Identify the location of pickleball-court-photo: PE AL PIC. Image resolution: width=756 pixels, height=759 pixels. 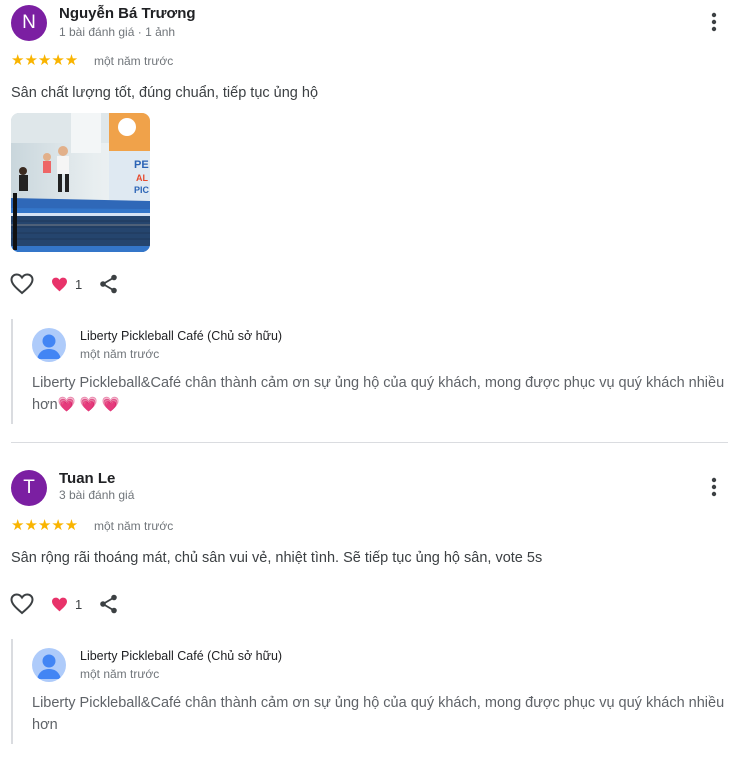
(80, 182).